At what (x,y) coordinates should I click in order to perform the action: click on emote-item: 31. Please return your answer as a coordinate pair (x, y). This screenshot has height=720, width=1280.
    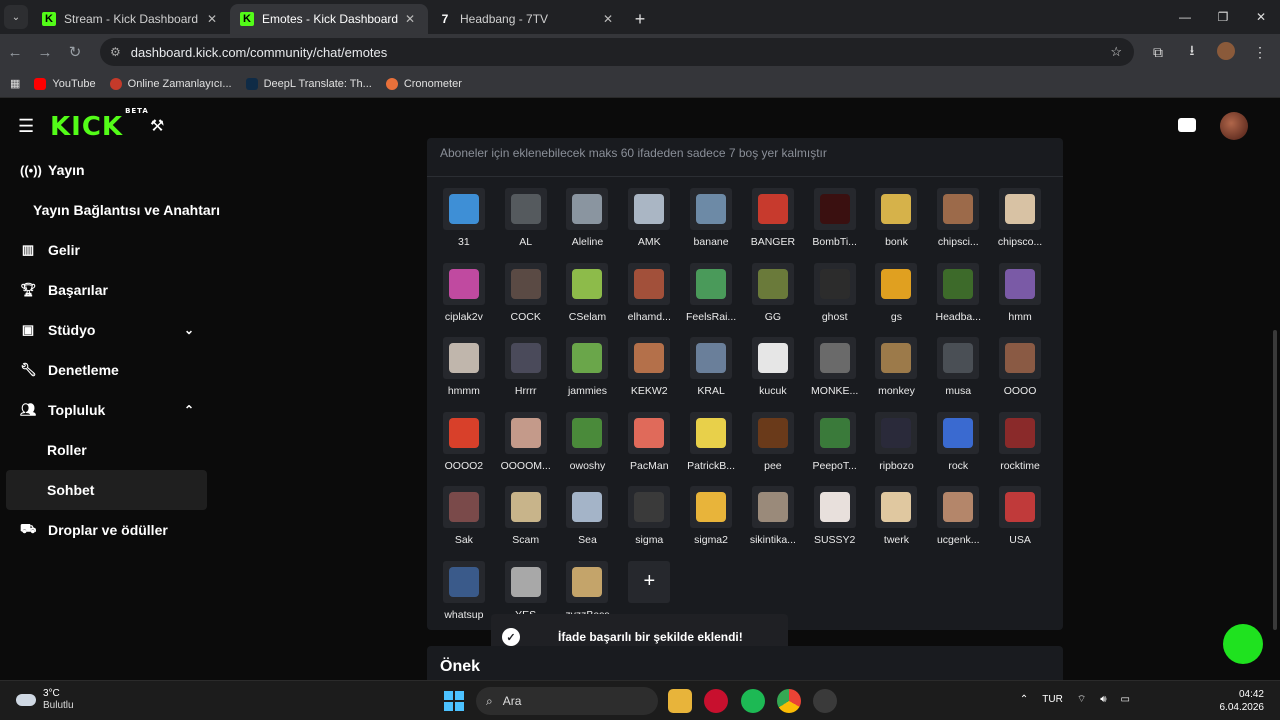
    Looking at the image, I should click on (464, 225).